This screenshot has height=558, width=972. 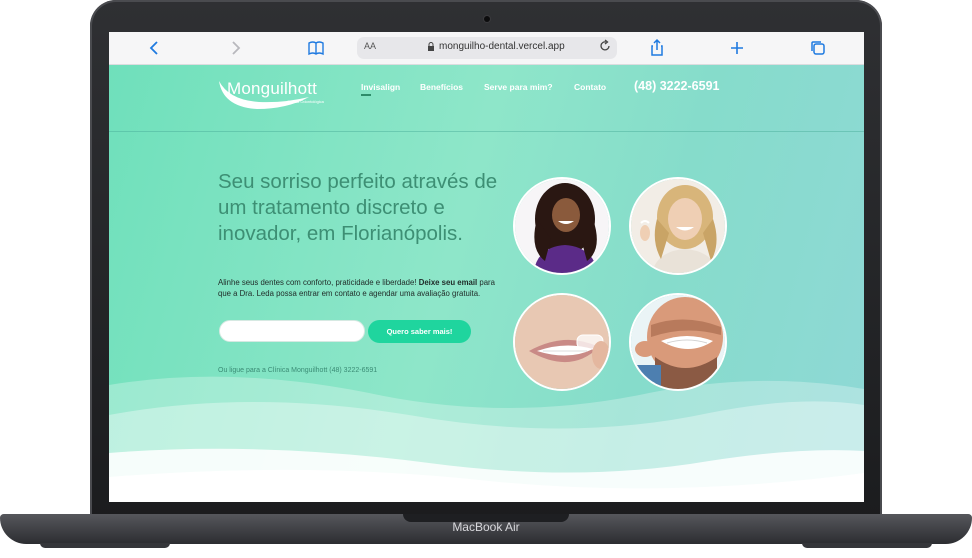 I want to click on lead-text-bold: Deixe seu email, so click(x=448, y=282).